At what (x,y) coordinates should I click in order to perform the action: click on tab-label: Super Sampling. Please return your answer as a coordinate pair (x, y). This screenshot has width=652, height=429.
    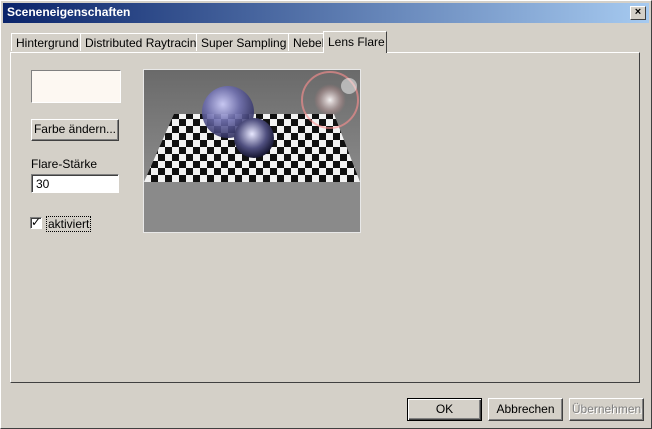
    Looking at the image, I should click on (244, 43).